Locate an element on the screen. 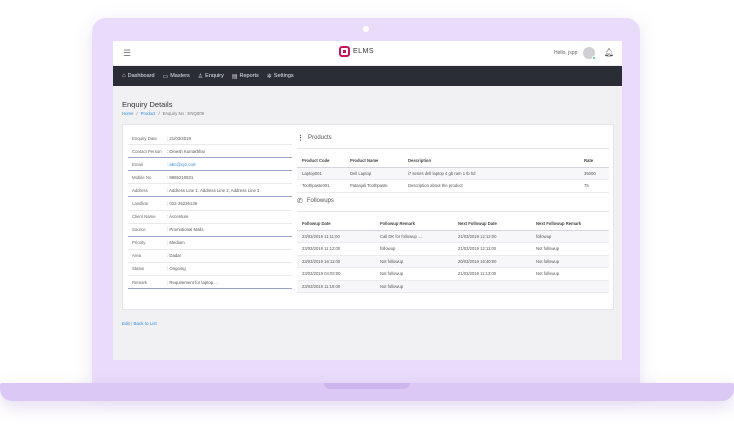 The height and width of the screenshot is (432, 734). products-title: Products is located at coordinates (320, 138).